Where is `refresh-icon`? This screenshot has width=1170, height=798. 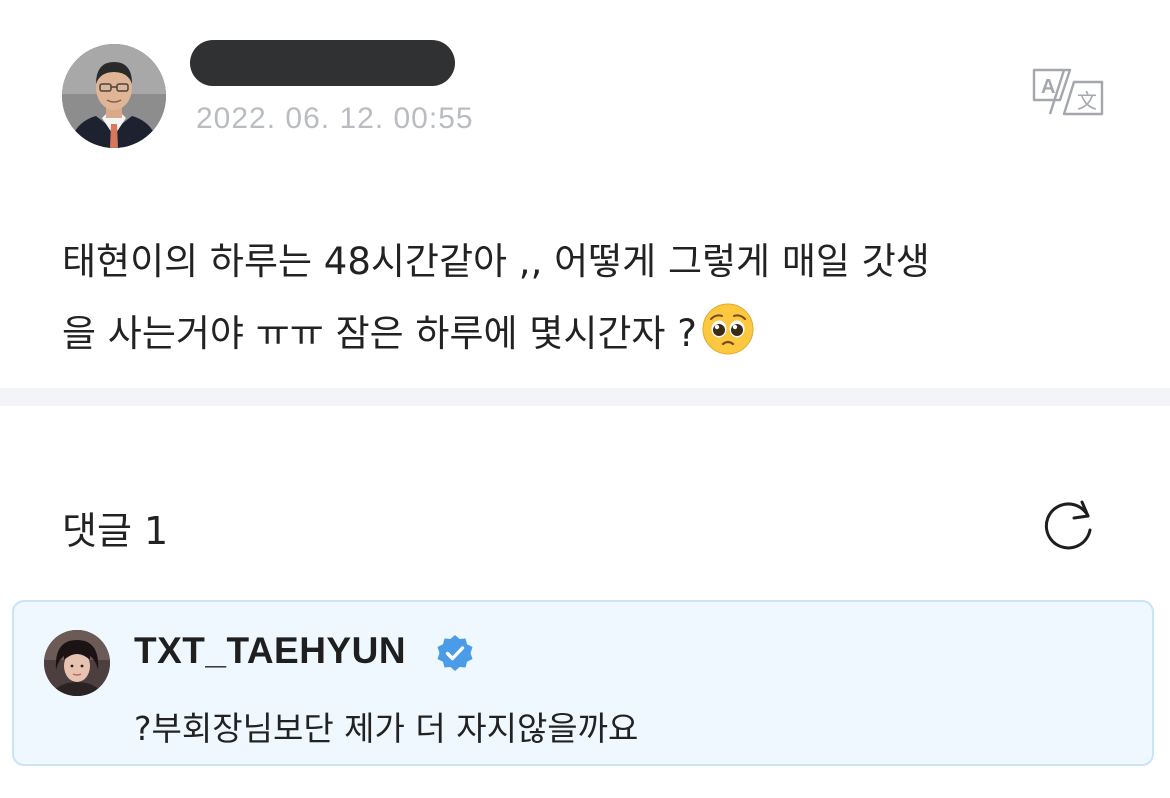 refresh-icon is located at coordinates (1068, 525).